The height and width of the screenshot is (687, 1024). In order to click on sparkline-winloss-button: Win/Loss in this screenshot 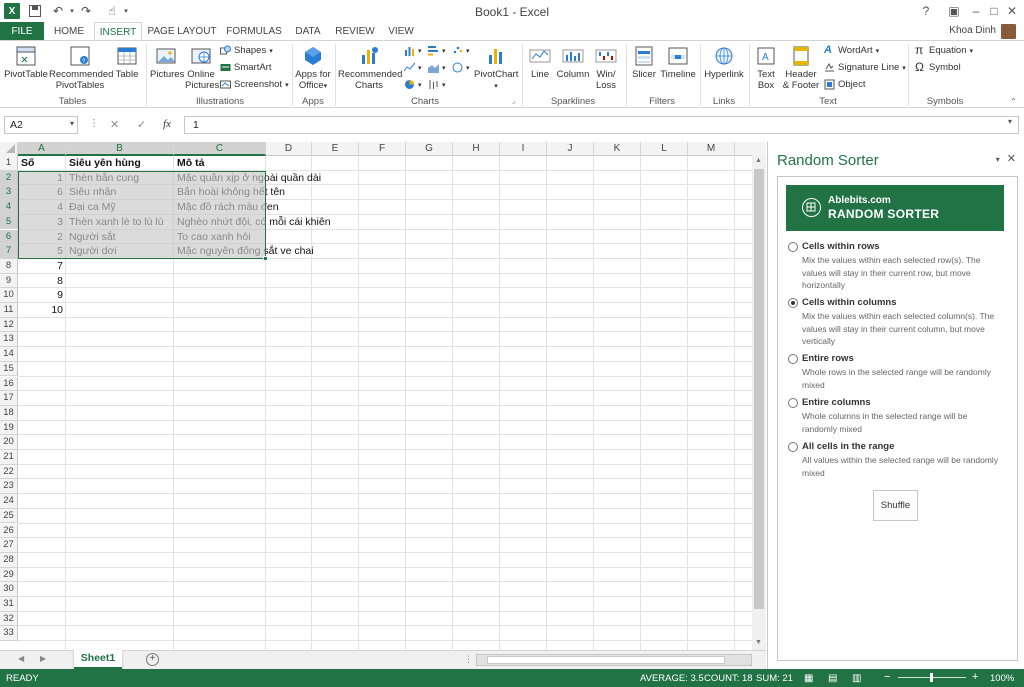, I will do `click(606, 68)`.